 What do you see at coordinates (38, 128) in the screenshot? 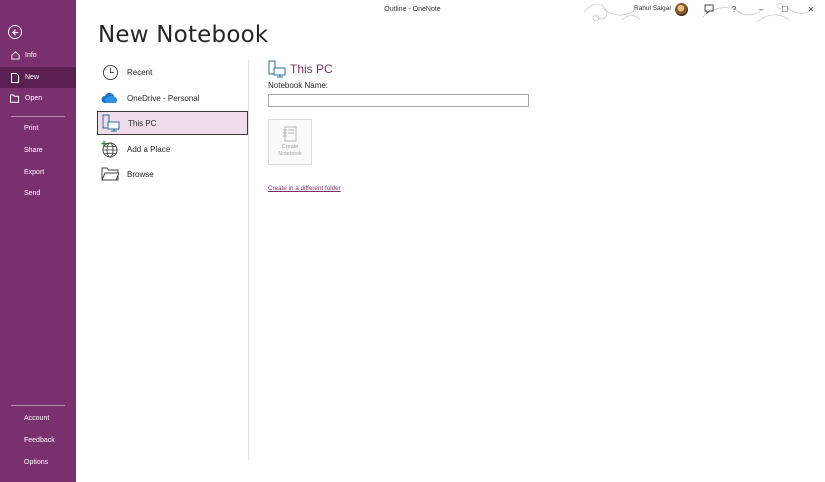
I see `rail-item-print: Print` at bounding box center [38, 128].